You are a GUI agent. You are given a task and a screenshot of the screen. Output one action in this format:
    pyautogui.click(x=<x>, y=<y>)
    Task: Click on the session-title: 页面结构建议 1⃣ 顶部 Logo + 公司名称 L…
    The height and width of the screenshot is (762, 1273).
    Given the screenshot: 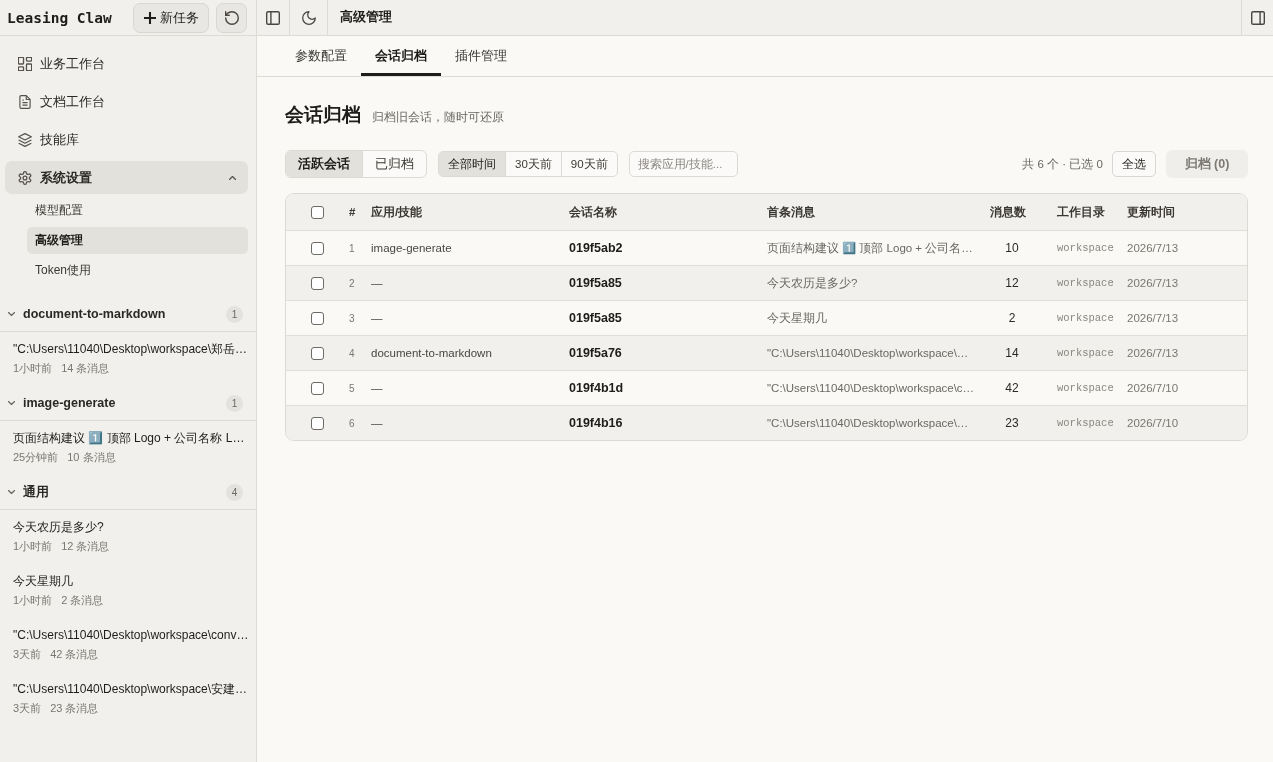 What is the action you would take?
    pyautogui.click(x=129, y=438)
    